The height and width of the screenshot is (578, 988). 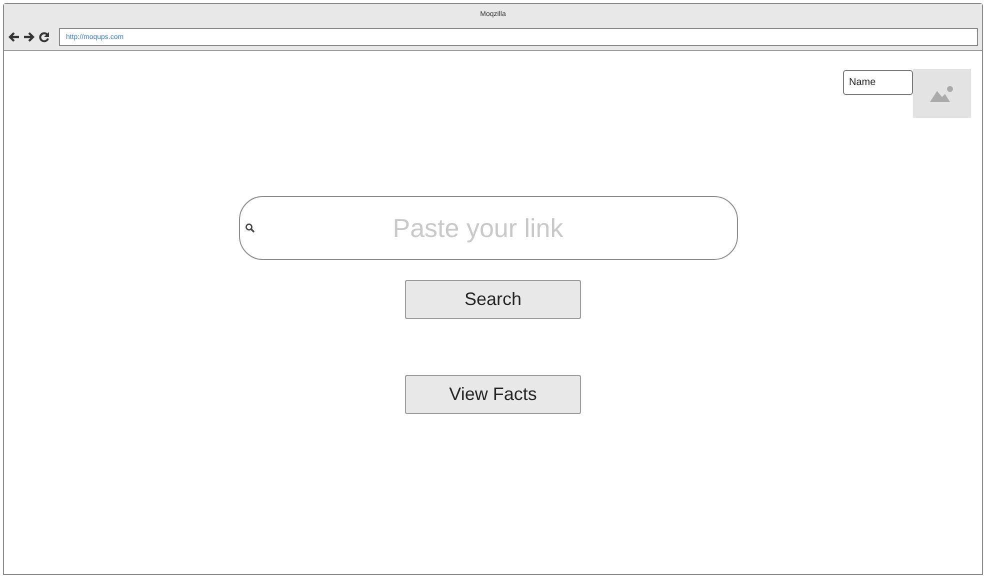 I want to click on reload-icon, so click(x=44, y=37).